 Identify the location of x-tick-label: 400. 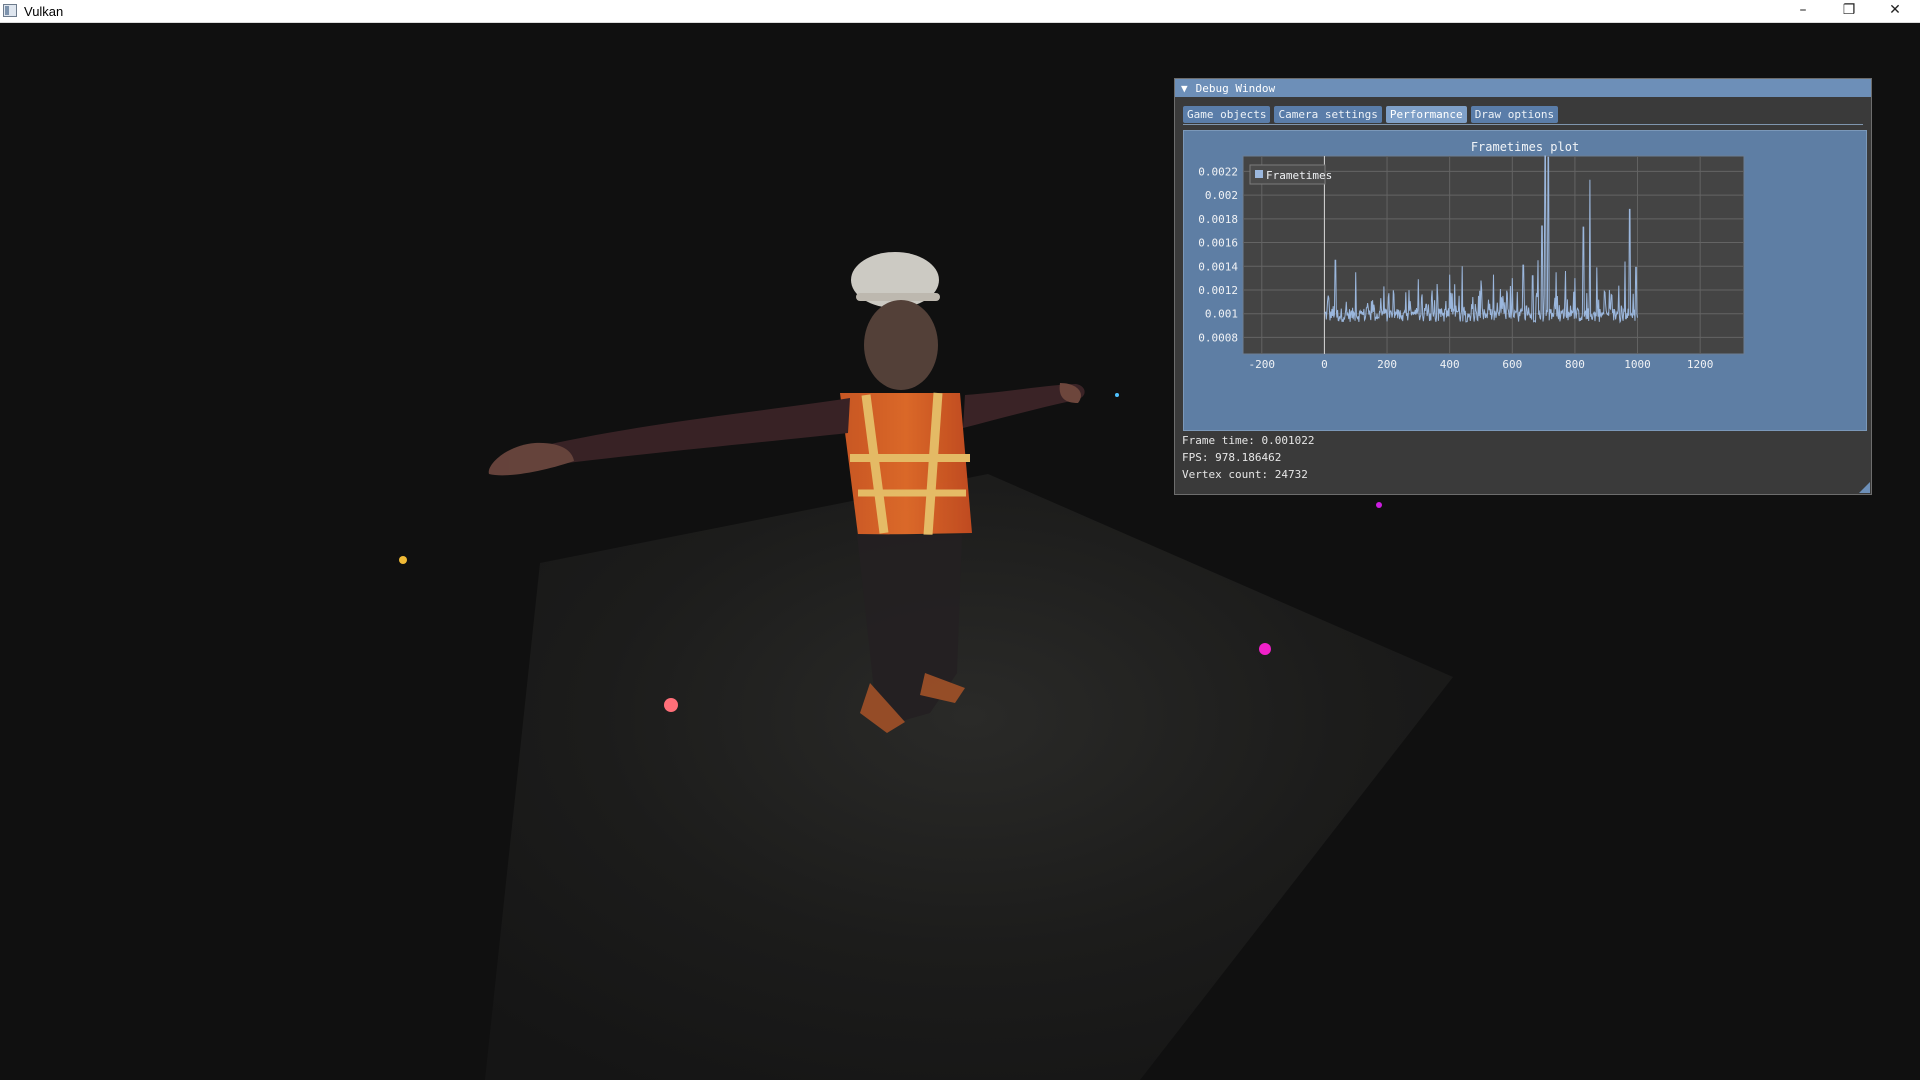
(1450, 364).